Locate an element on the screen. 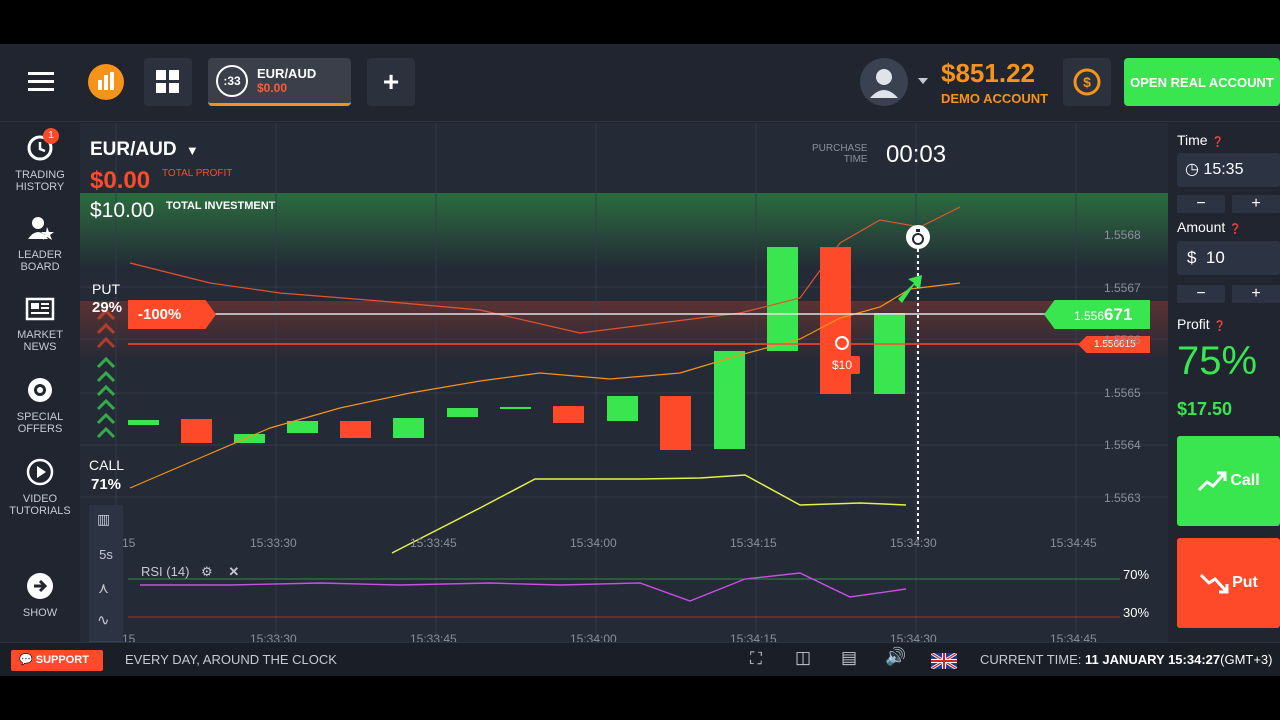 The height and width of the screenshot is (720, 1280). avatar is located at coordinates (884, 82).